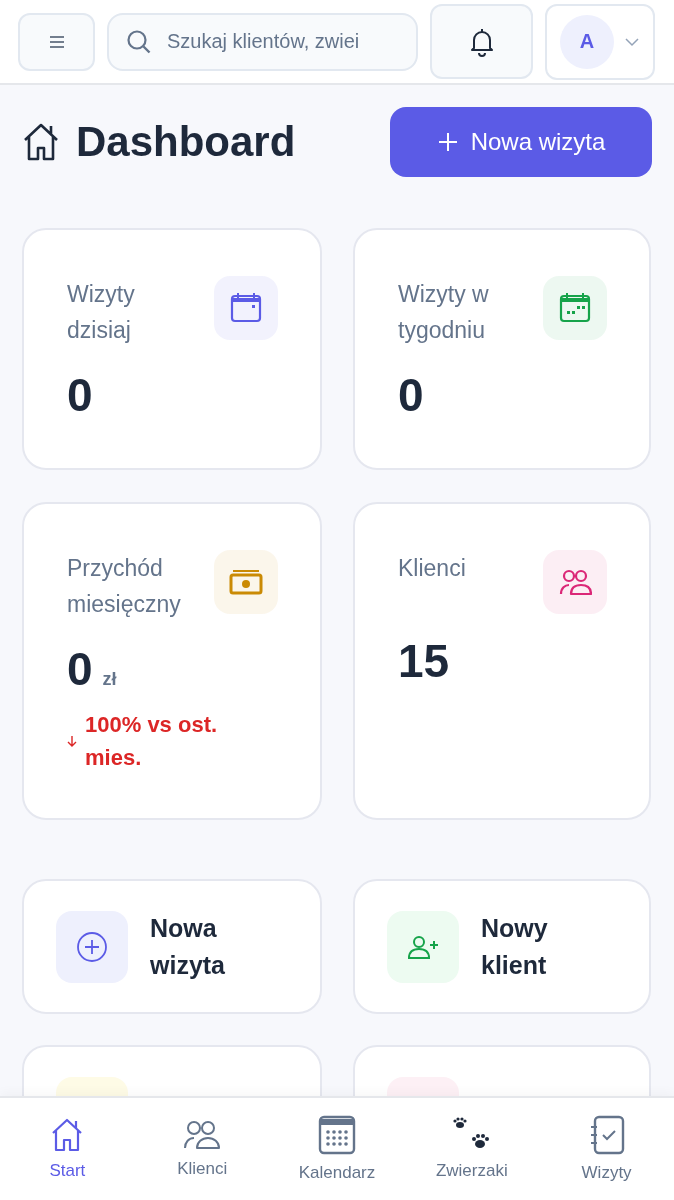  I want to click on nav-tab: Start, so click(67, 1149).